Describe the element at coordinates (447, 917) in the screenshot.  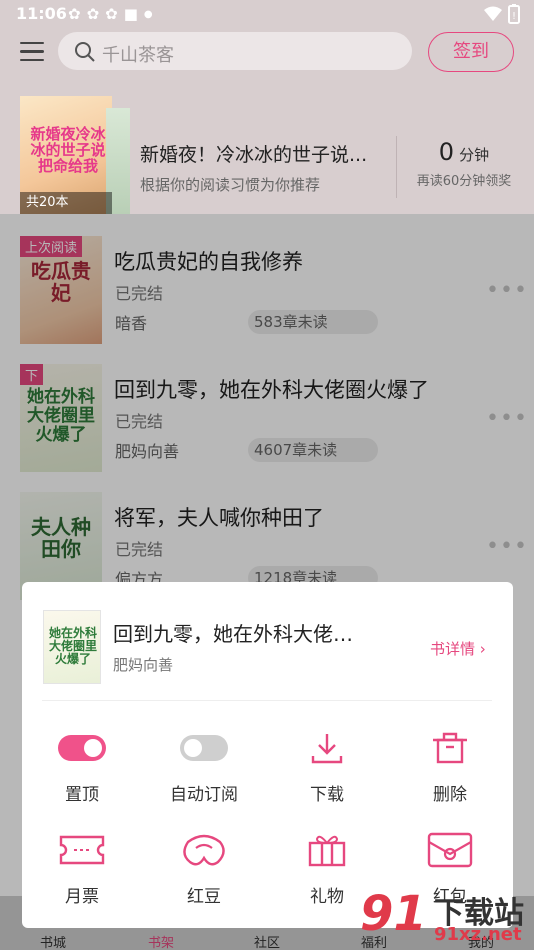
I see `site-watermark: 91 下载站 91xz.net` at that location.